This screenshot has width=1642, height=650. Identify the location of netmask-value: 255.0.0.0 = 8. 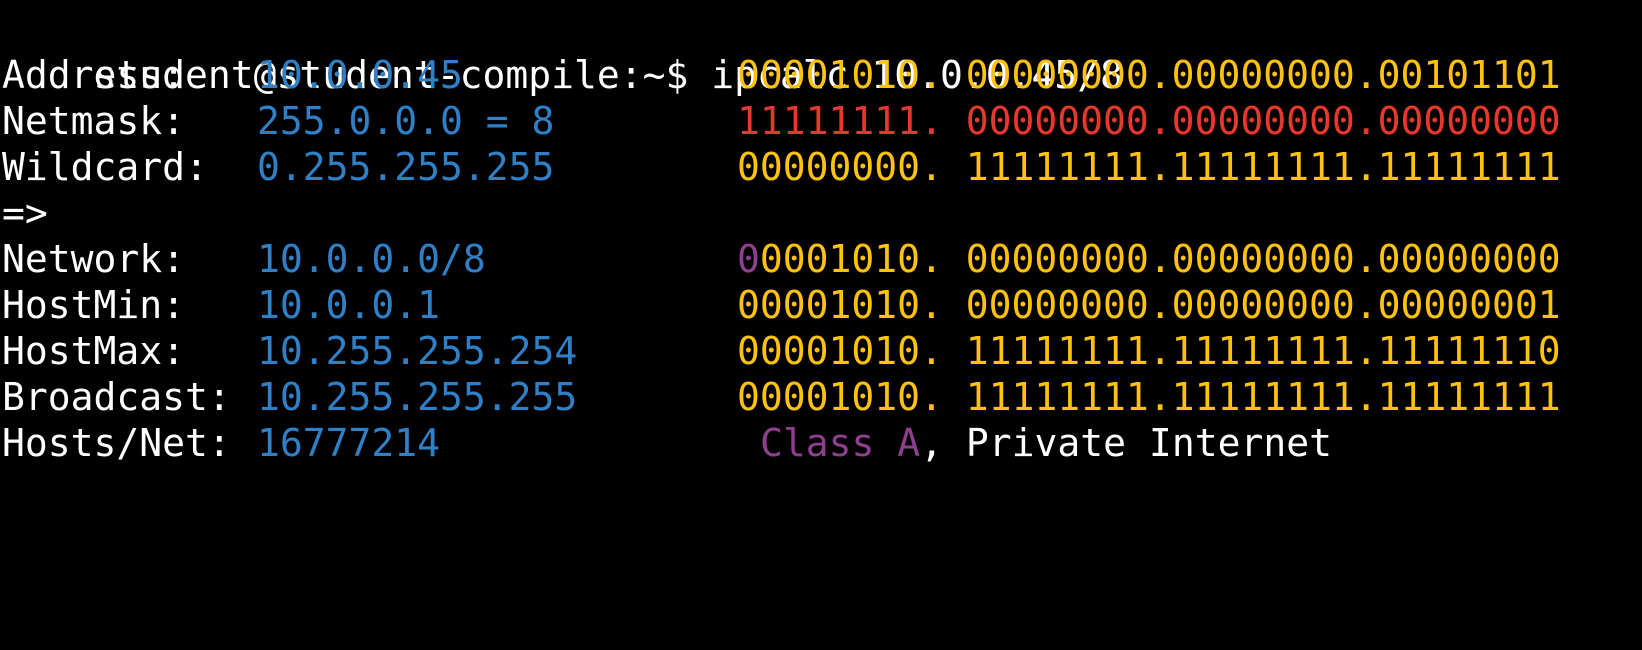
(406, 121).